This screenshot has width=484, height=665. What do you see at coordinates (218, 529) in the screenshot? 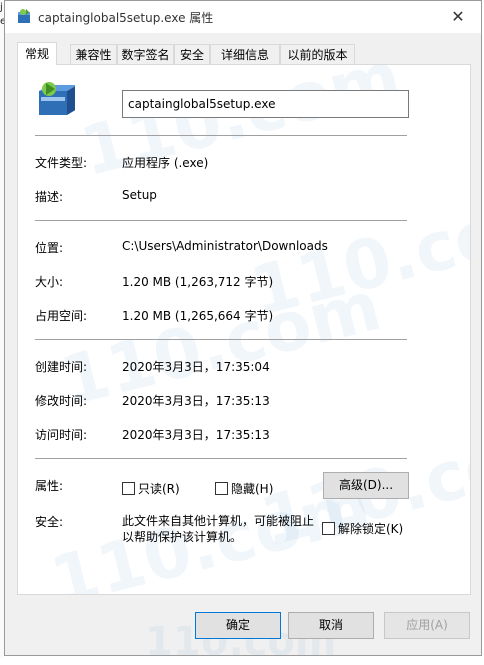
I see `security-message: 此文件来自其他计算机，可能被阻止以帮助保护该计算机。` at bounding box center [218, 529].